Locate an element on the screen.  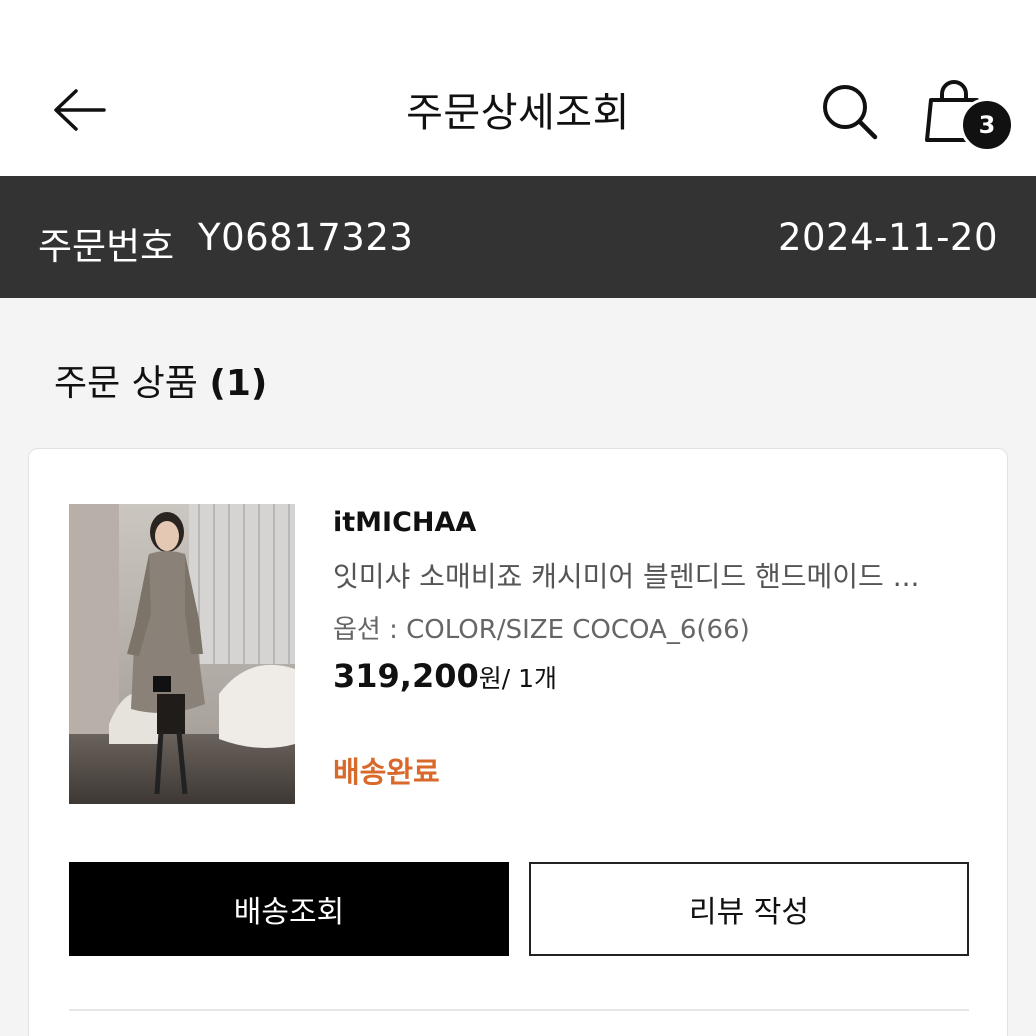
write-review-button: 리뷰 작성 is located at coordinates (749, 909).